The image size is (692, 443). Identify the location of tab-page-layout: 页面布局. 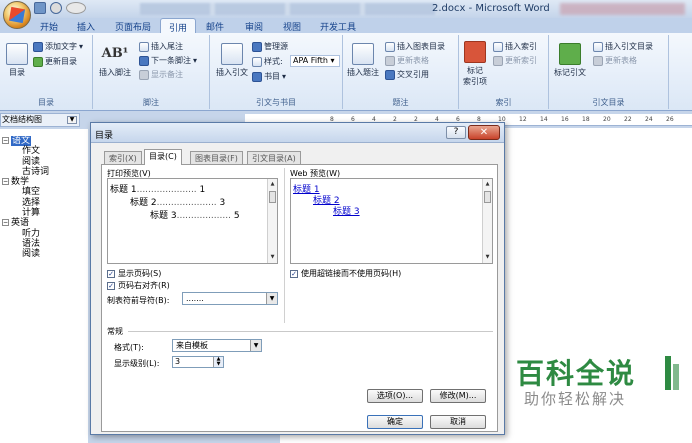
(133, 26).